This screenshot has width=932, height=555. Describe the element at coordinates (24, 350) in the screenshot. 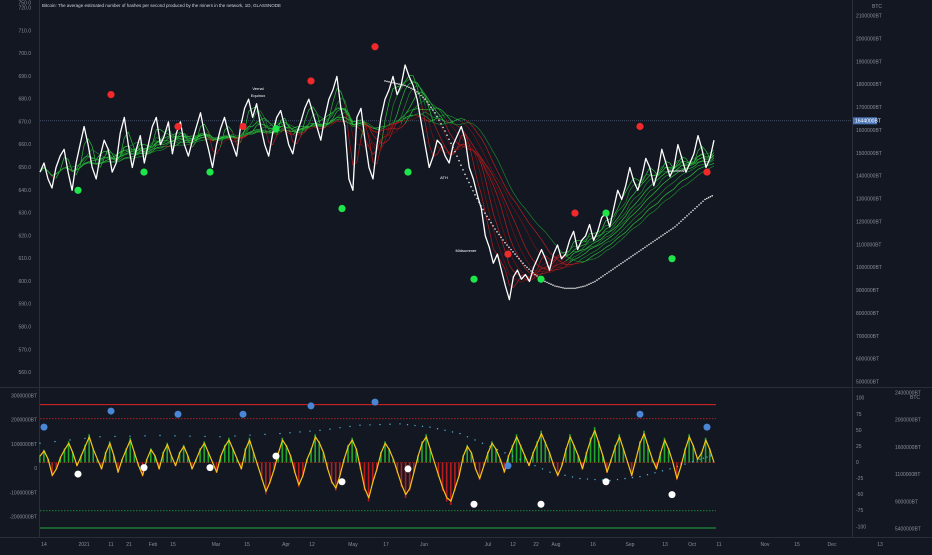

I see `left-tick-label: 570.0` at that location.